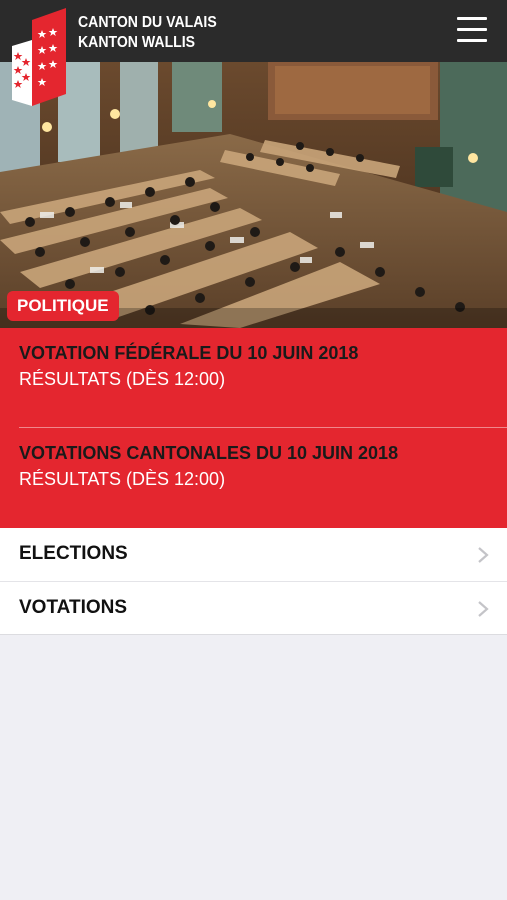 This screenshot has height=900, width=507. I want to click on app-header: CANTON DU VALAIS KANTON WALLIS, so click(253, 31).